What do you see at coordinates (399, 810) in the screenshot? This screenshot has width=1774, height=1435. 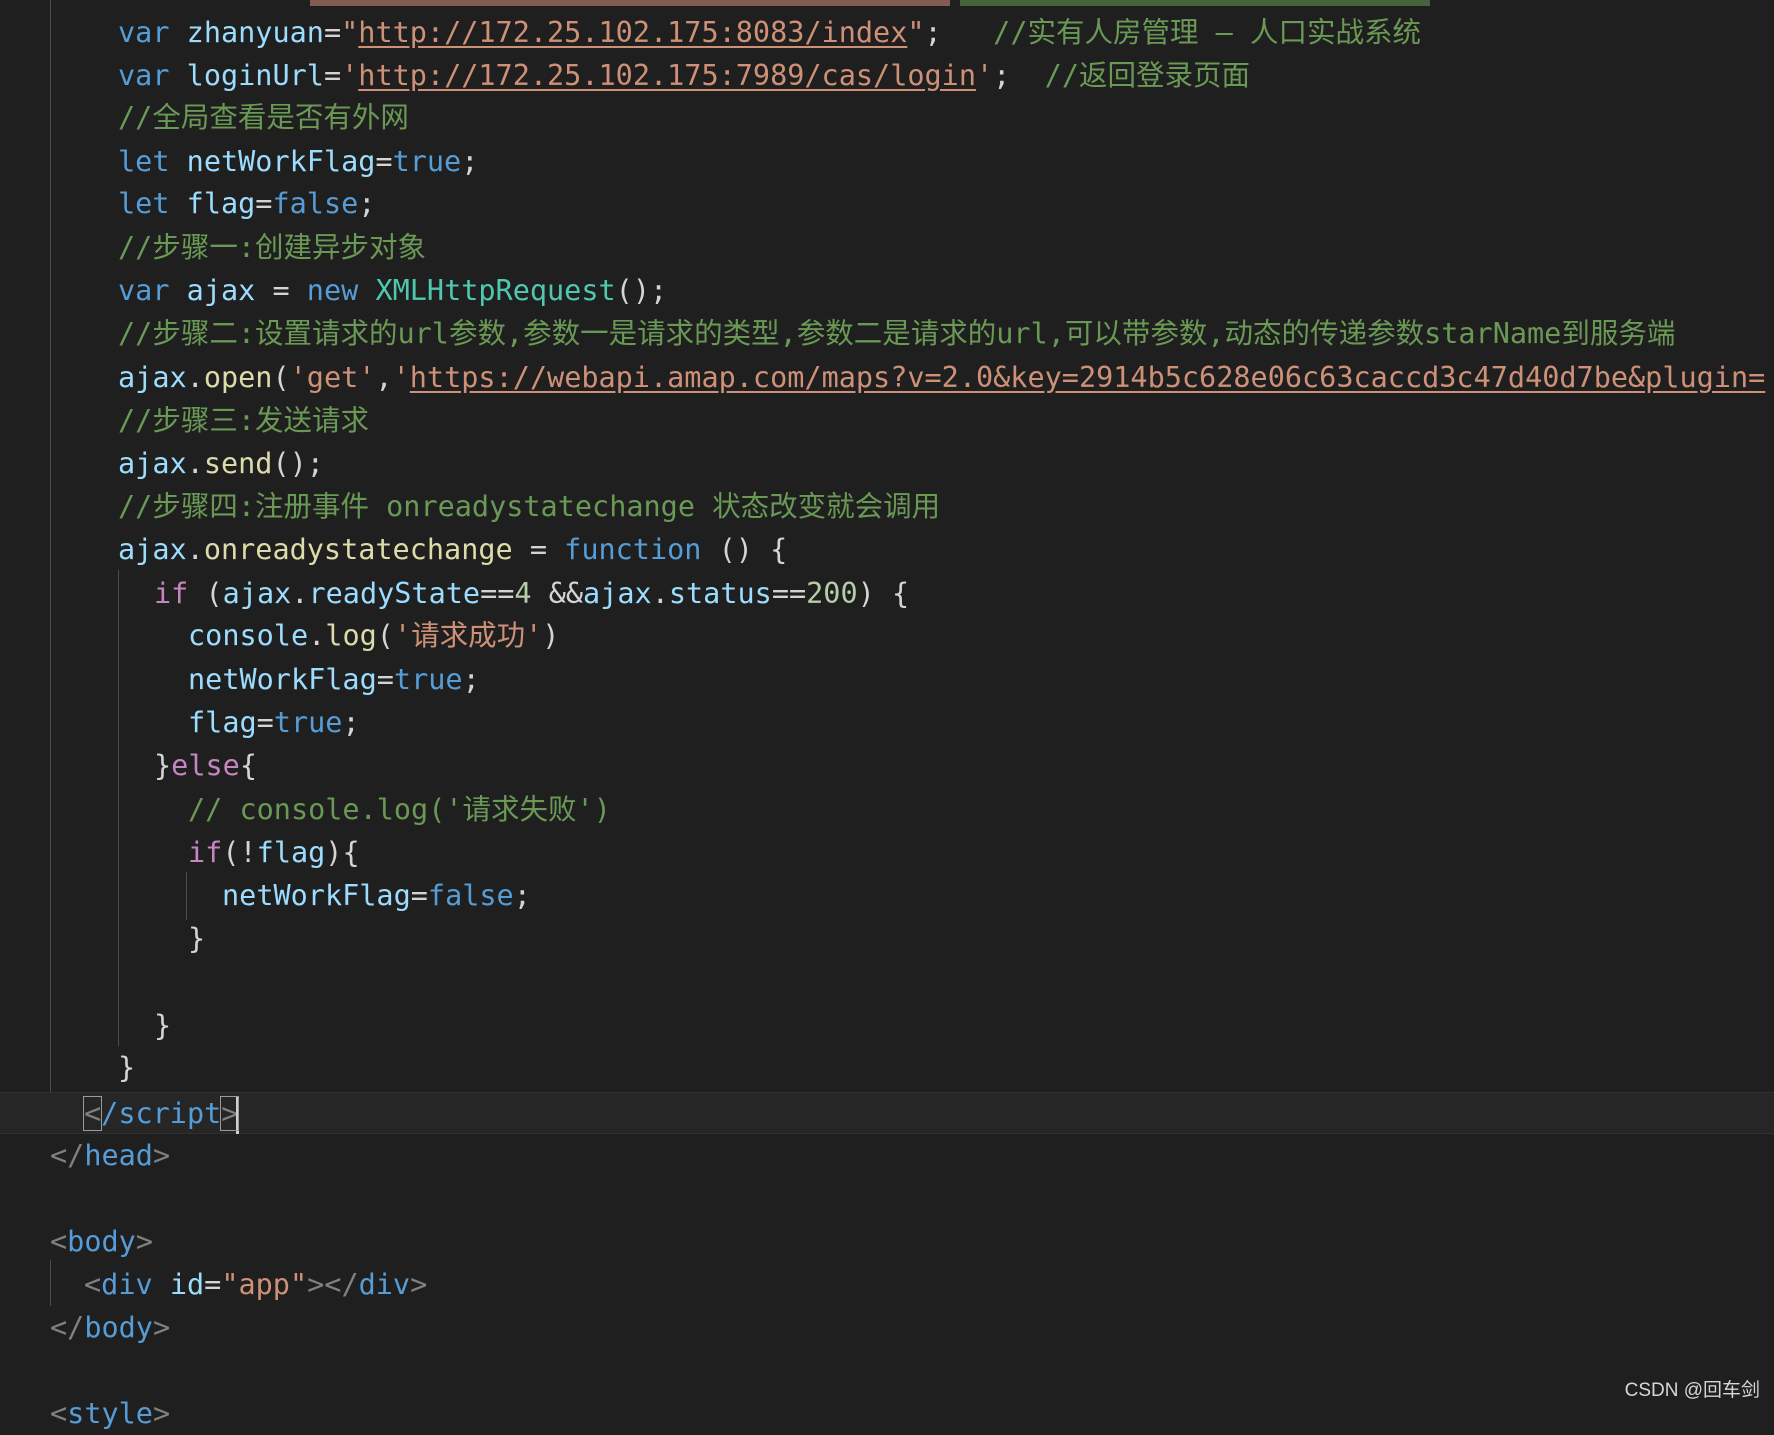 I see `code-line: // console.log('请求失败')` at bounding box center [399, 810].